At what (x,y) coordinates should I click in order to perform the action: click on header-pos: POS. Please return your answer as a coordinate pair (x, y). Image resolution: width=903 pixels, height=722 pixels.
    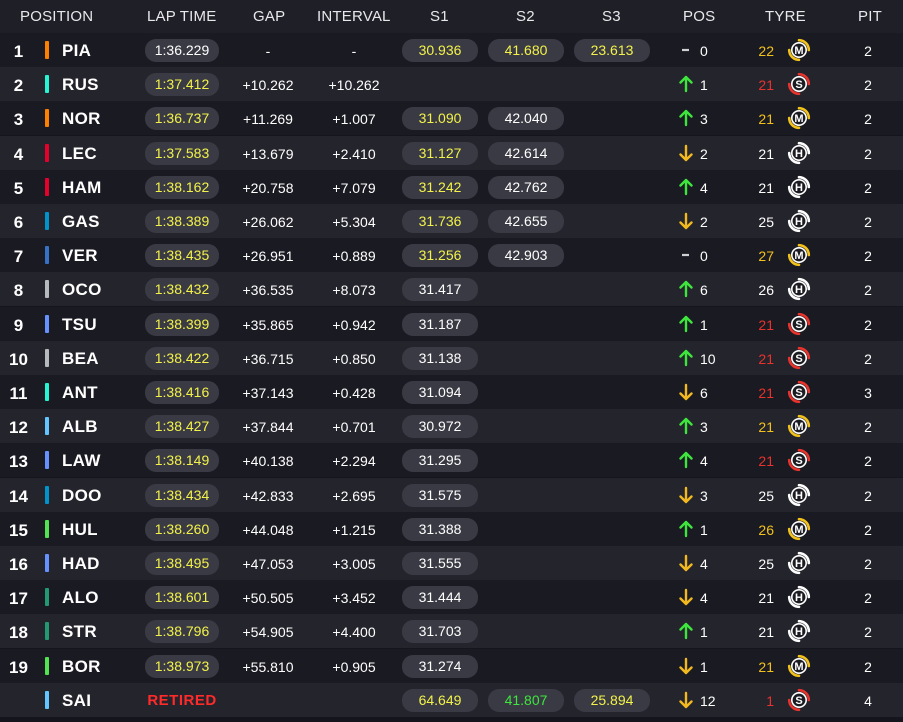
    Looking at the image, I should click on (699, 16).